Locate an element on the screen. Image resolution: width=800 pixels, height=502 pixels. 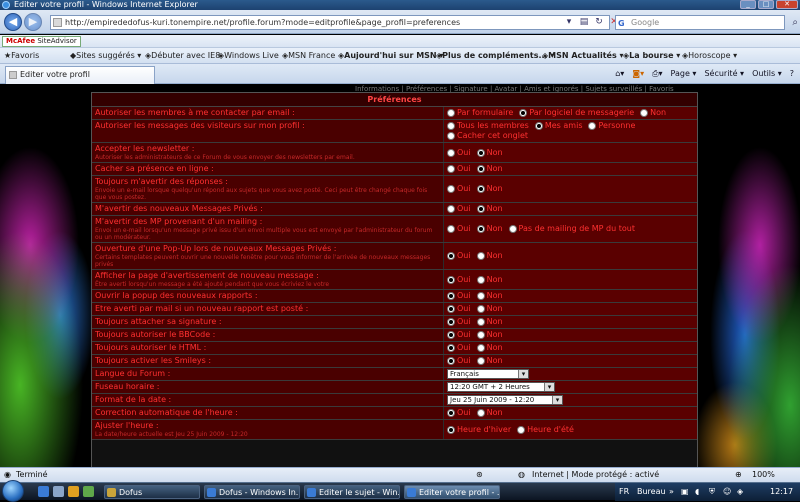
fav-sites-suggeres: ◆ Sites suggérés ▾ is located at coordinates (105, 56).